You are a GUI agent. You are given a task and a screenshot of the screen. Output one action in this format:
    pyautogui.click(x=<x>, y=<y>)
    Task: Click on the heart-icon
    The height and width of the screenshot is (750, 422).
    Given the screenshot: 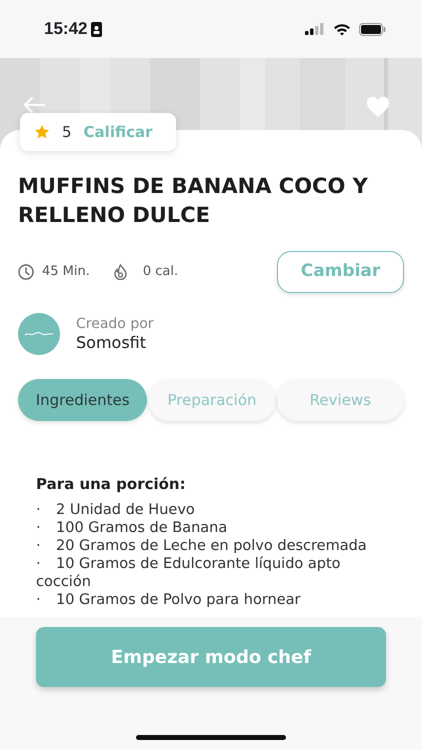 What is the action you would take?
    pyautogui.click(x=378, y=107)
    